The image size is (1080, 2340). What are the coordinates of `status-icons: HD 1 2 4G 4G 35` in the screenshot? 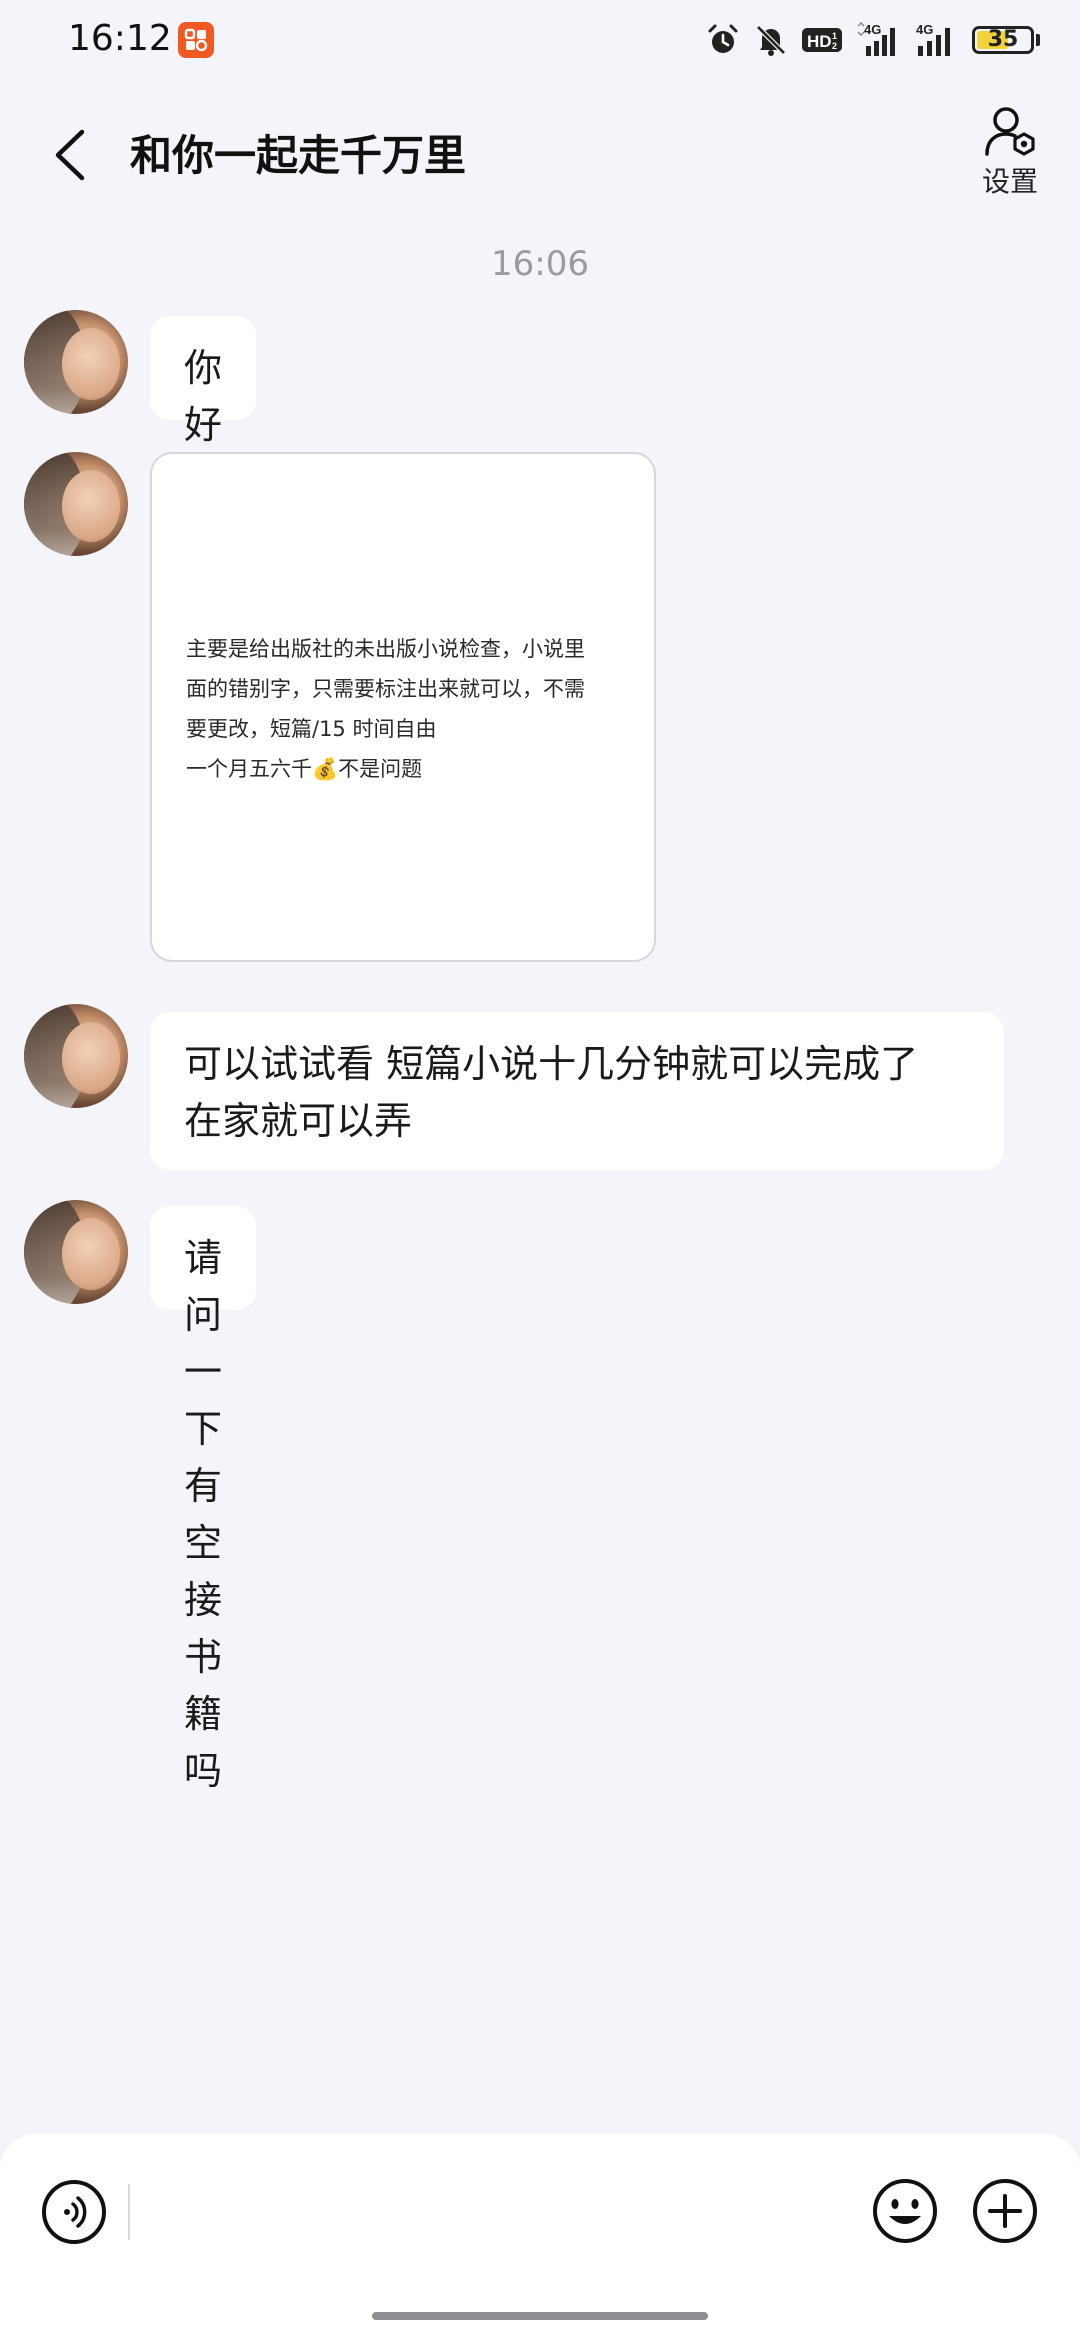 It's located at (873, 40).